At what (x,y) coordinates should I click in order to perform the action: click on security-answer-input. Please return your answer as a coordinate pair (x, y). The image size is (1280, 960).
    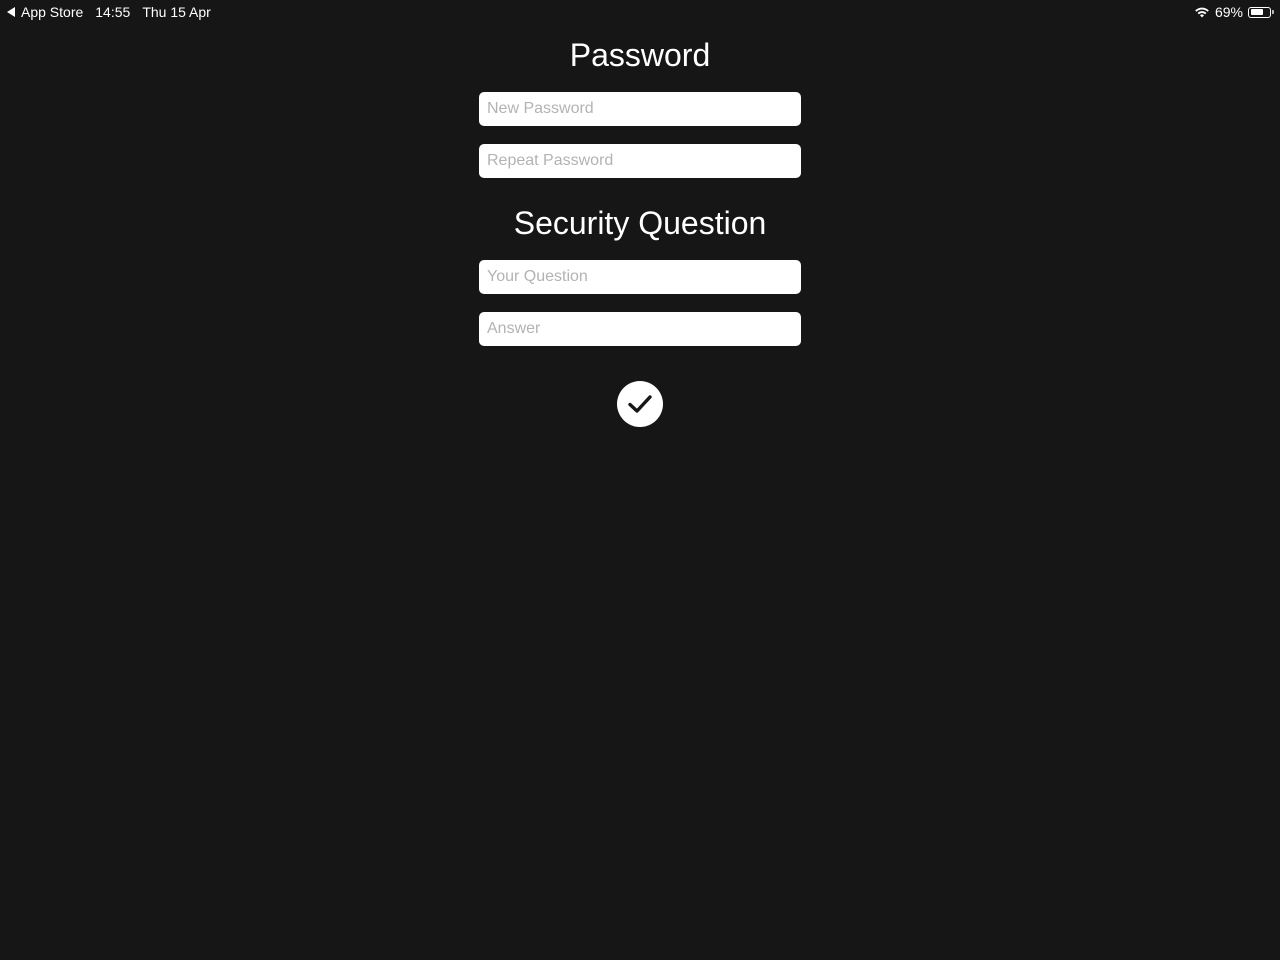
    Looking at the image, I should click on (640, 329).